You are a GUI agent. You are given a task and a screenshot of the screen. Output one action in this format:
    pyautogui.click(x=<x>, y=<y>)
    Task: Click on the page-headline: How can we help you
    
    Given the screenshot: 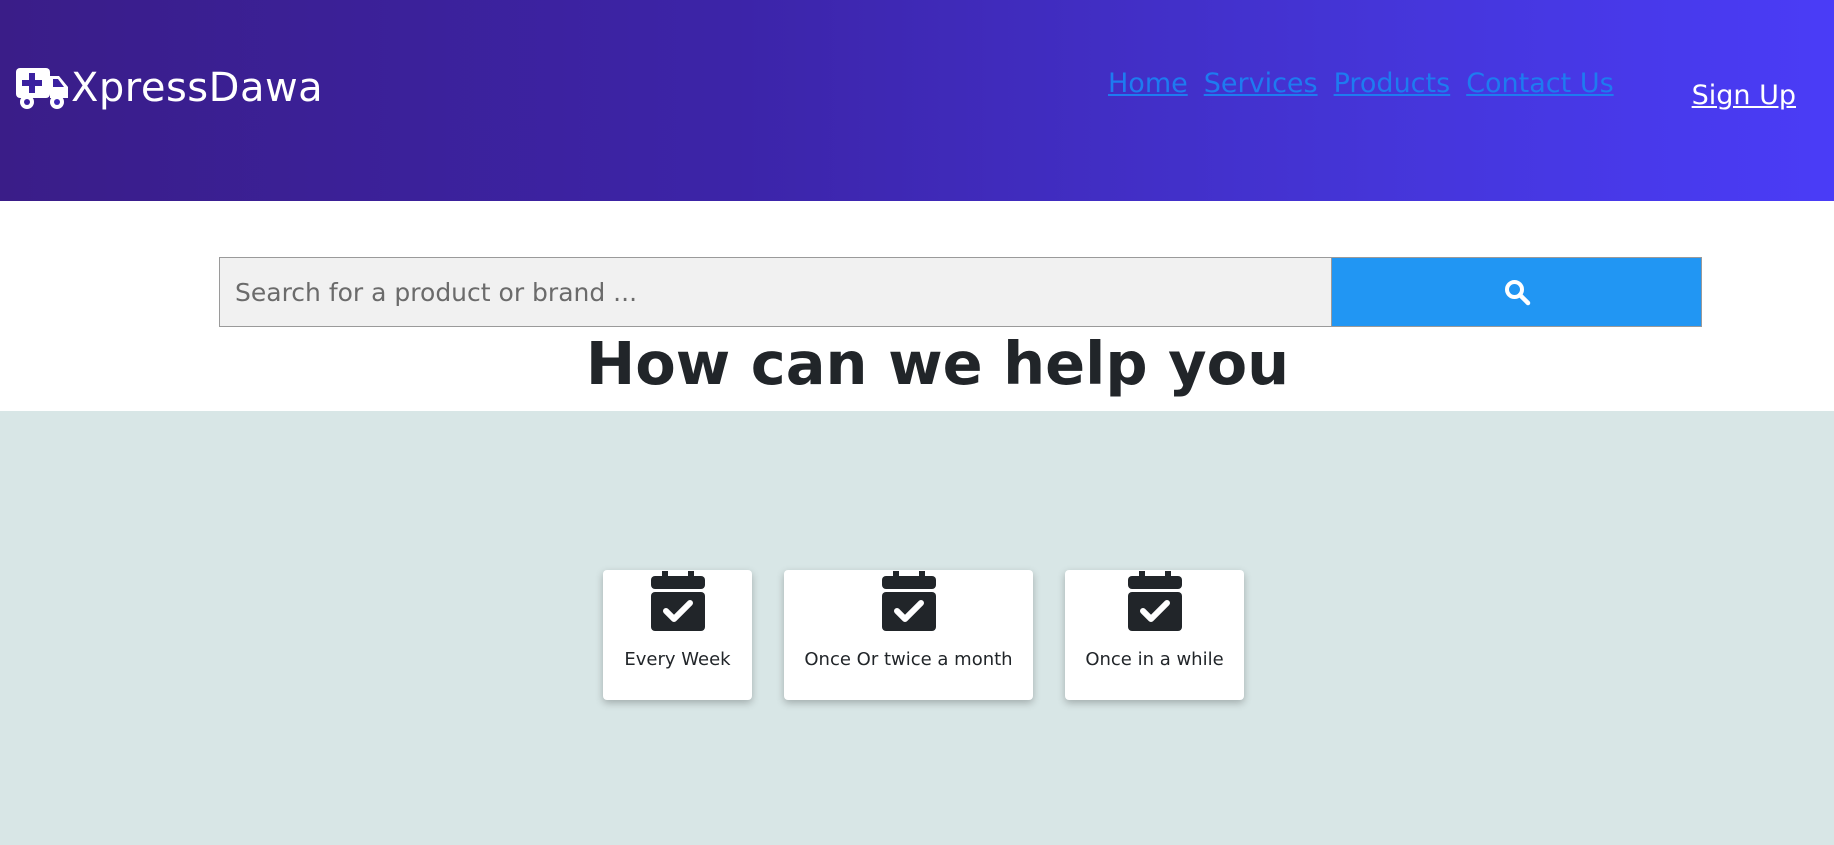 What is the action you would take?
    pyautogui.click(x=937, y=363)
    